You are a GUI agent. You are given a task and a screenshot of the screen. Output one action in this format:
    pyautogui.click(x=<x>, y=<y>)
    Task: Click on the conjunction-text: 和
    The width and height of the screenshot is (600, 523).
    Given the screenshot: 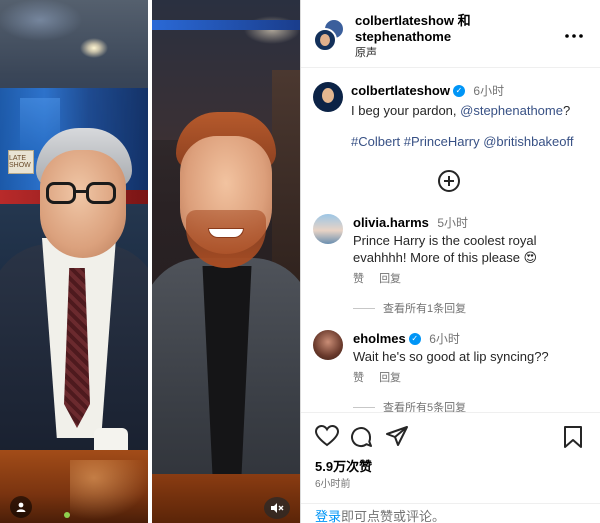 What is the action you would take?
    pyautogui.click(x=464, y=20)
    